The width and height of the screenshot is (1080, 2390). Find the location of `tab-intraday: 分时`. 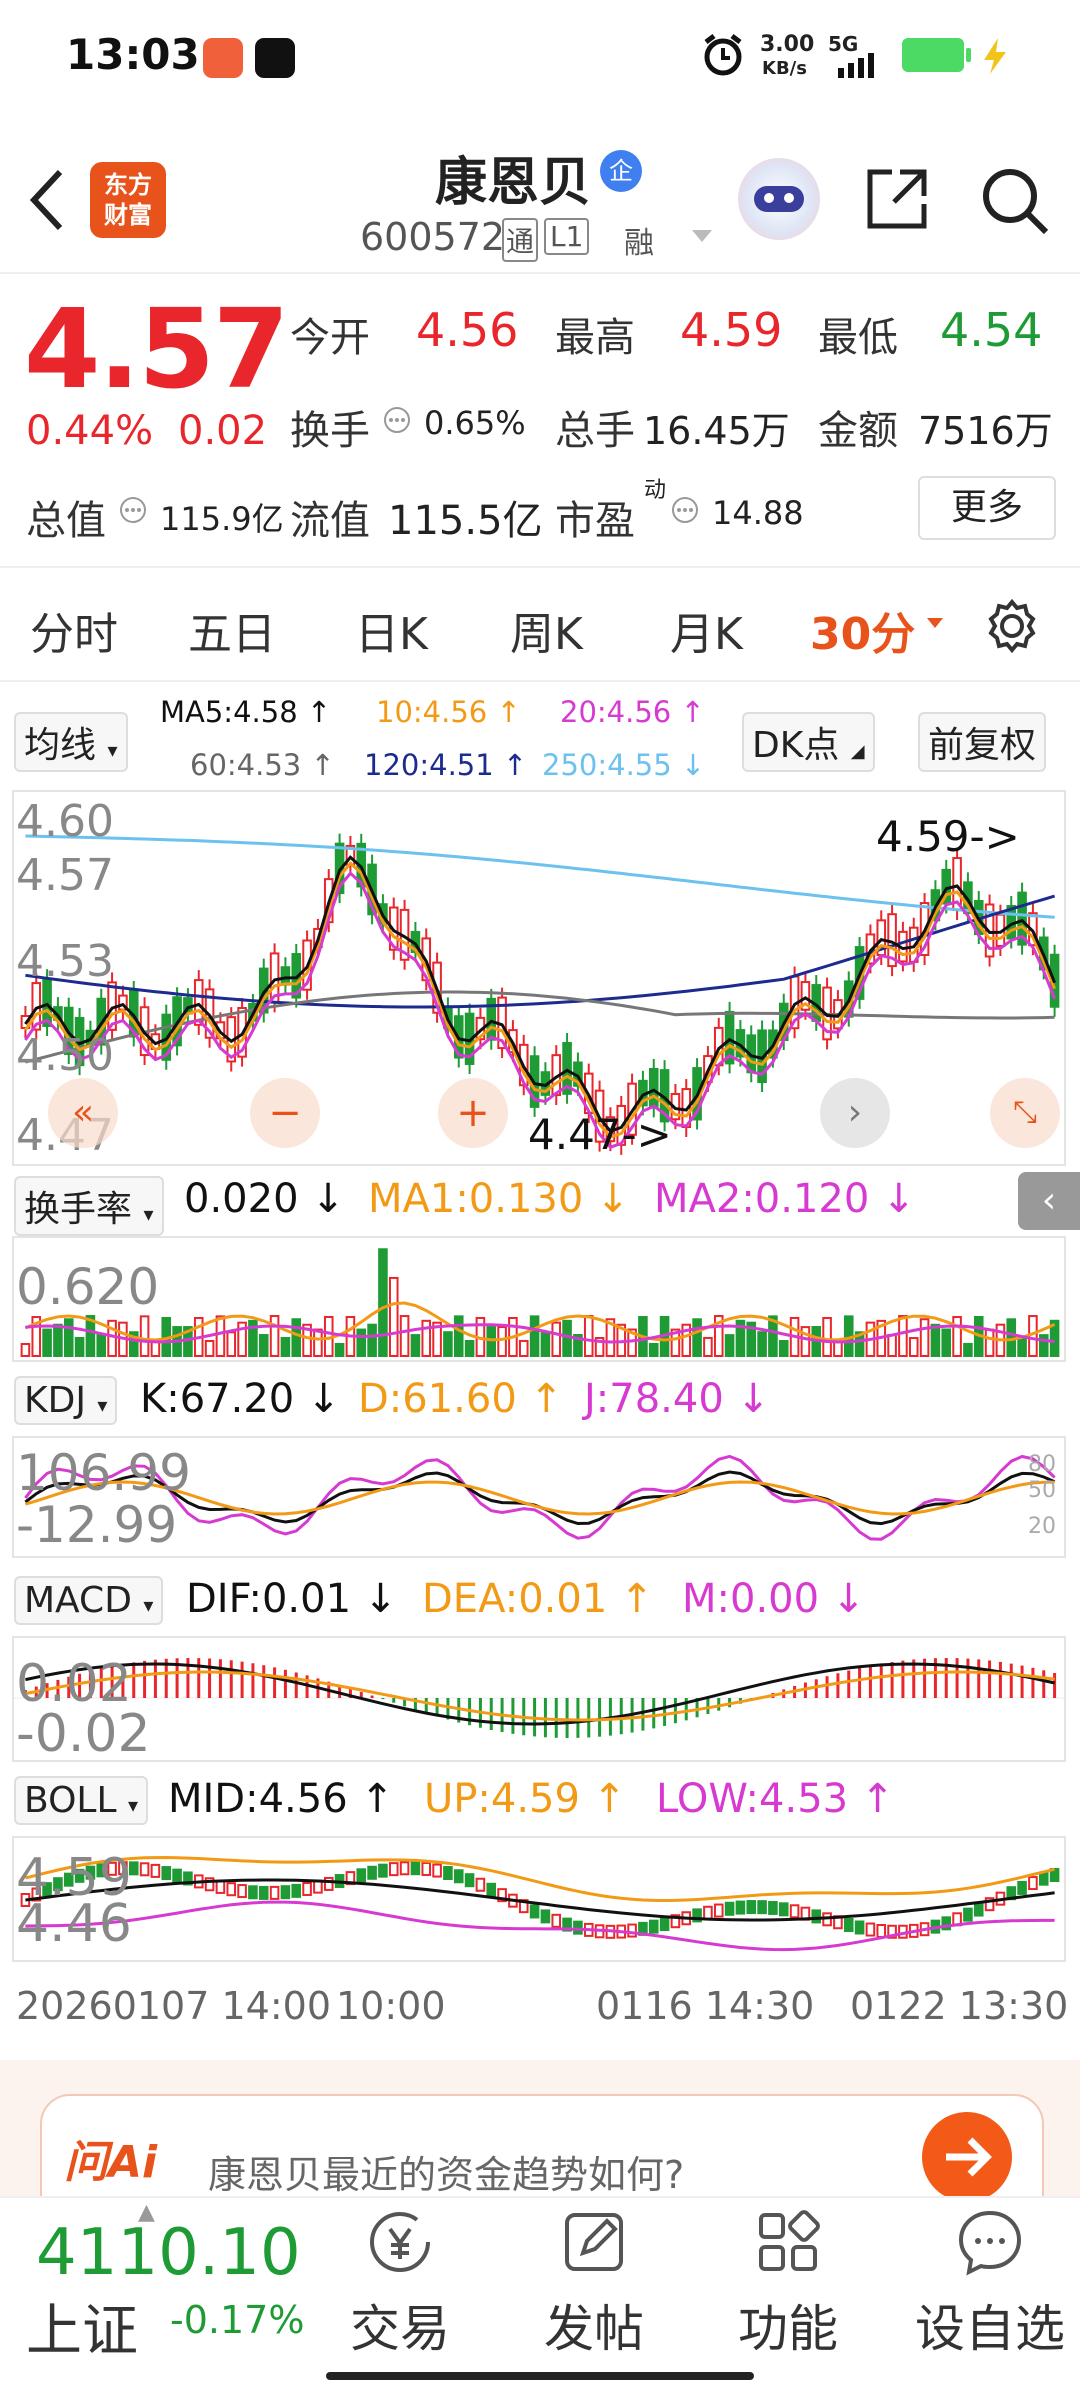

tab-intraday: 分时 is located at coordinates (74, 630).